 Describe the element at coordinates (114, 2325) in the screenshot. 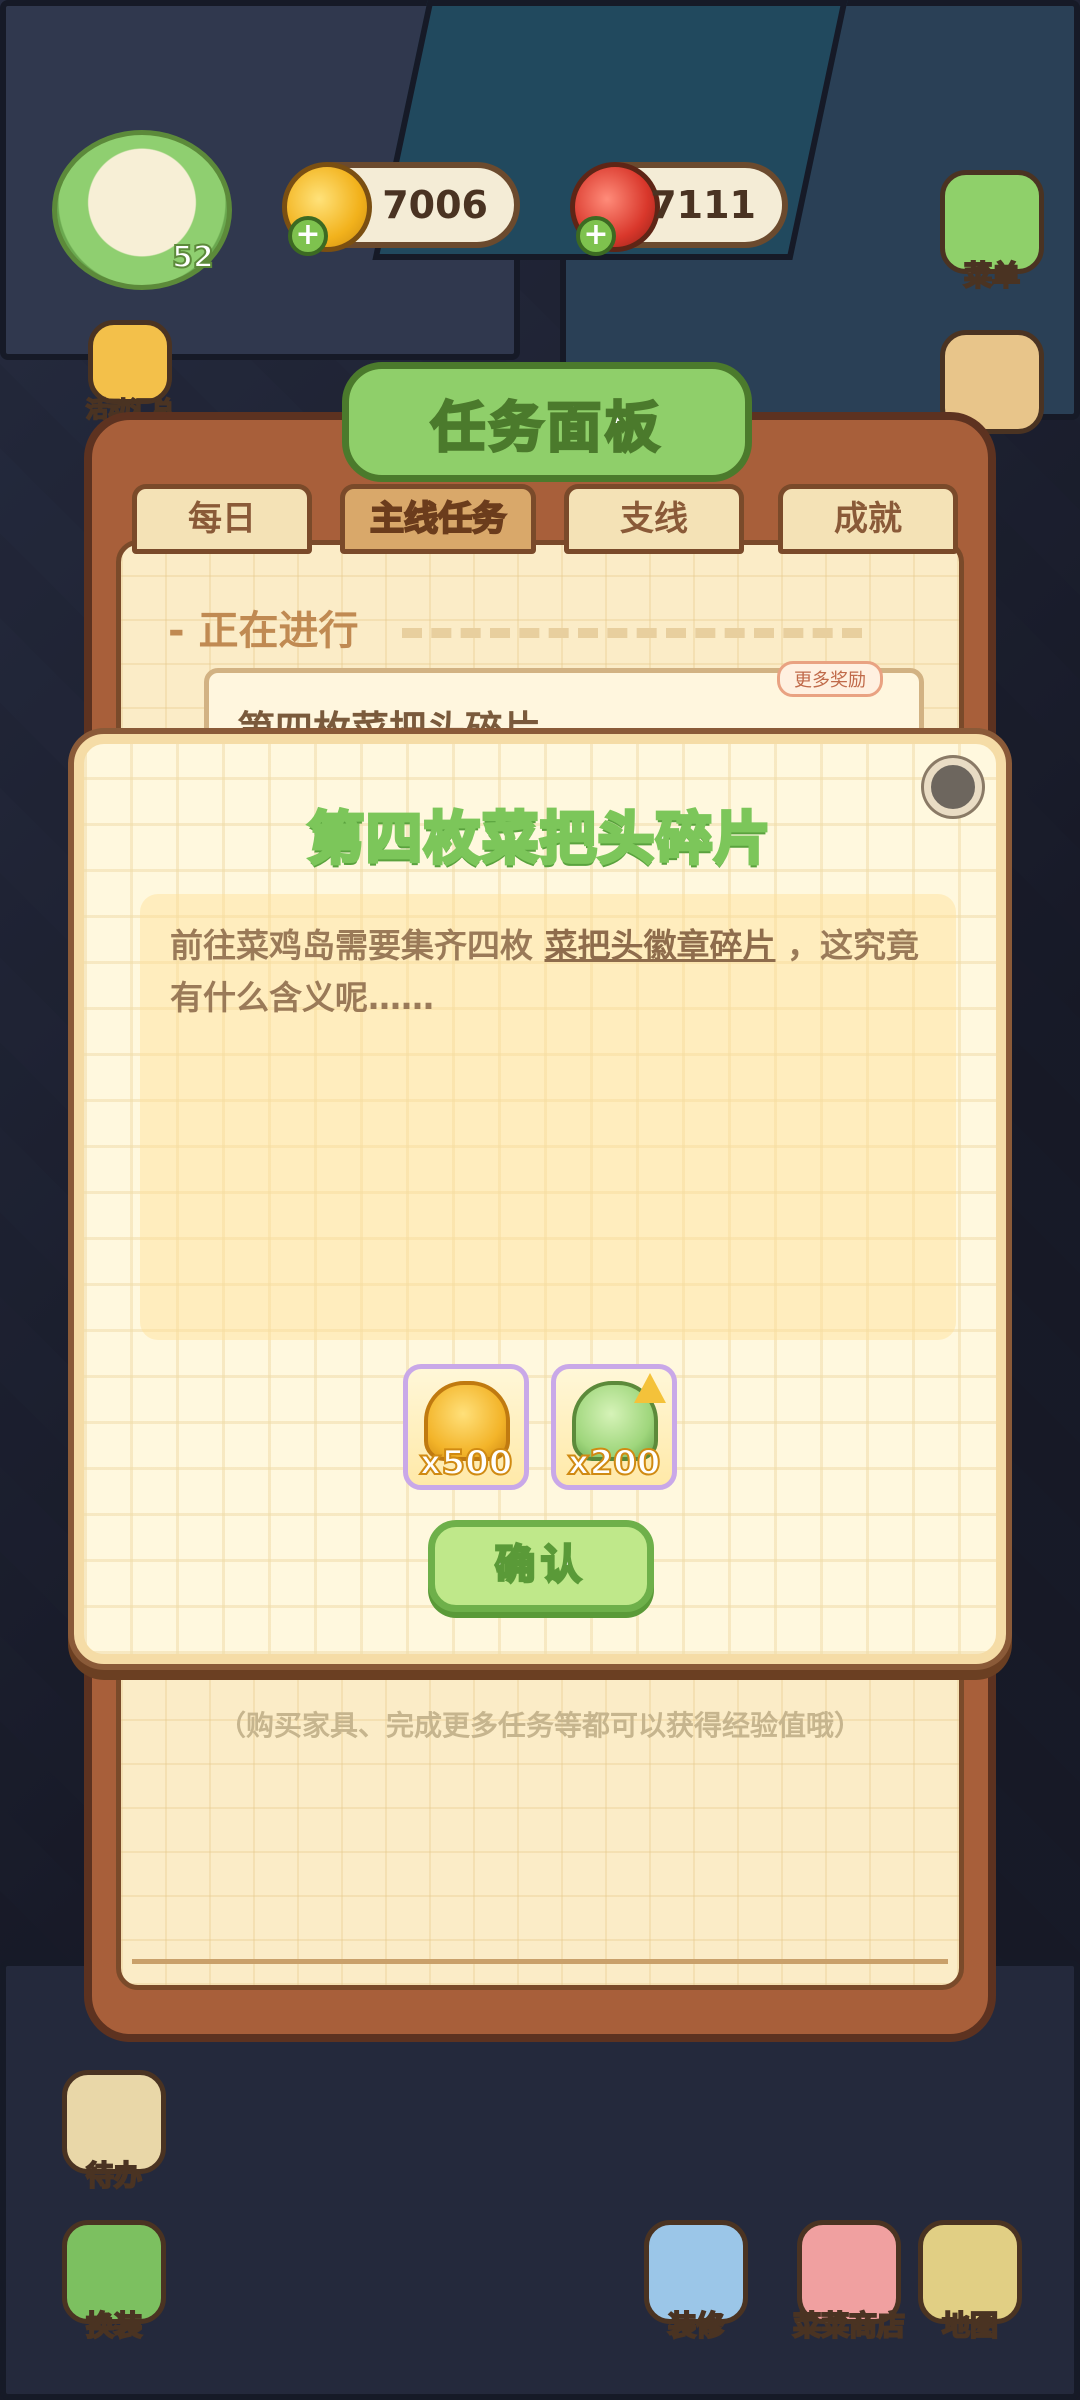

I see `dress-label: 换装` at that location.